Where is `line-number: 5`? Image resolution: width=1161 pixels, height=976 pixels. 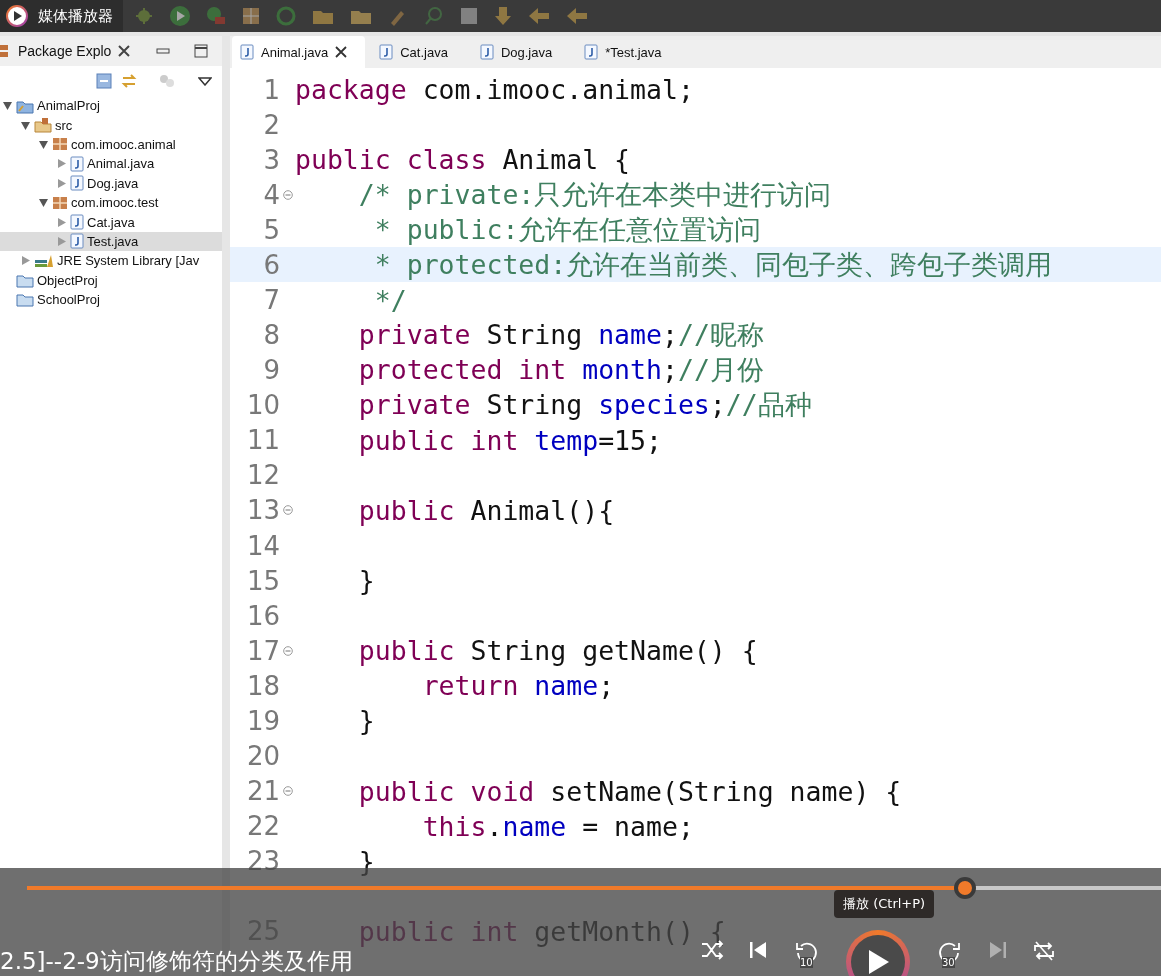 line-number: 5 is located at coordinates (271, 229).